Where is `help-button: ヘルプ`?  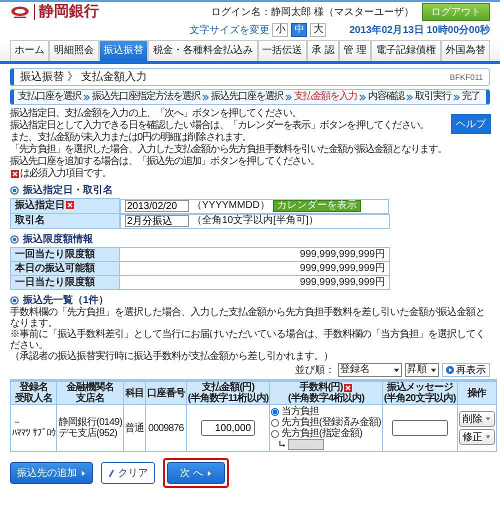
help-button: ヘルプ is located at coordinates (470, 124).